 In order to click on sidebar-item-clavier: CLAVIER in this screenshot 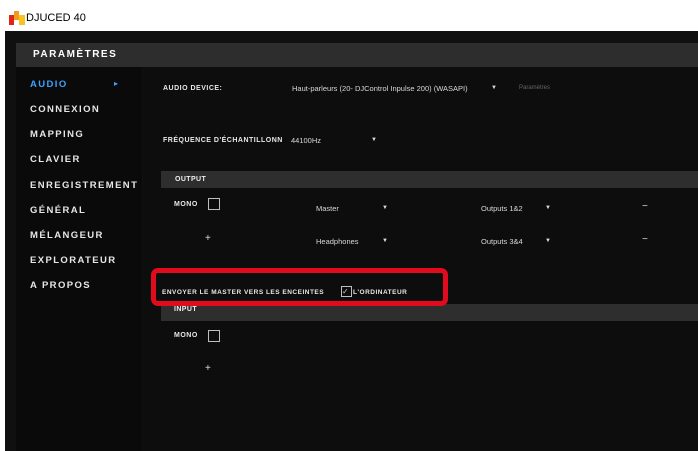, I will do `click(55, 159)`.